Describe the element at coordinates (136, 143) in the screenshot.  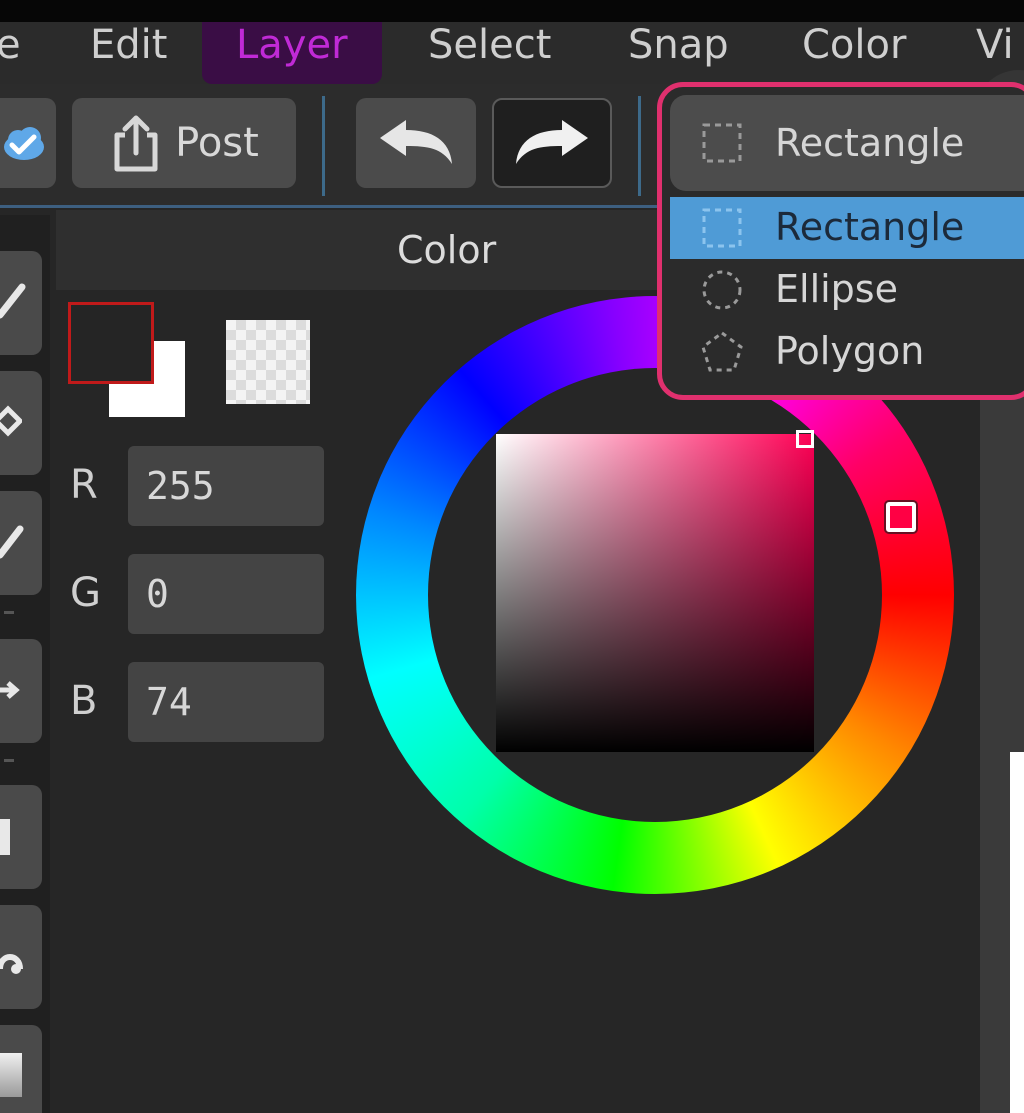
I see `share-icon` at that location.